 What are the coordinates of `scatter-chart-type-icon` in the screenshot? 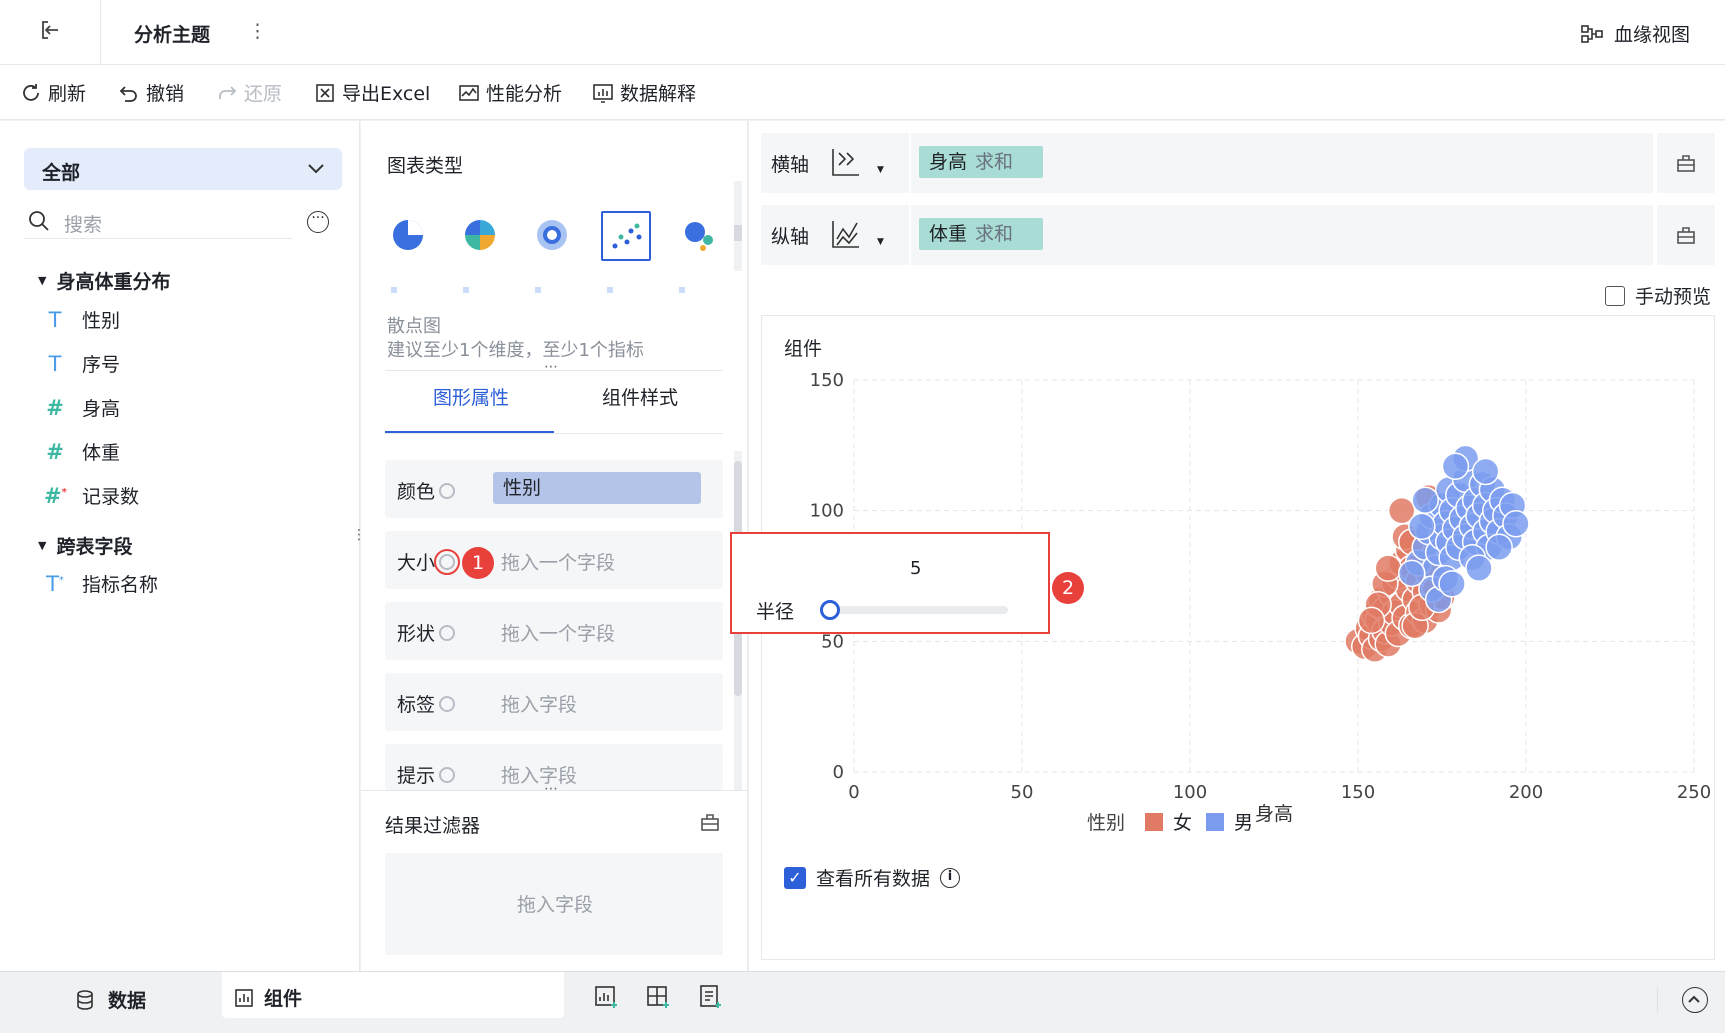 It's located at (627, 236).